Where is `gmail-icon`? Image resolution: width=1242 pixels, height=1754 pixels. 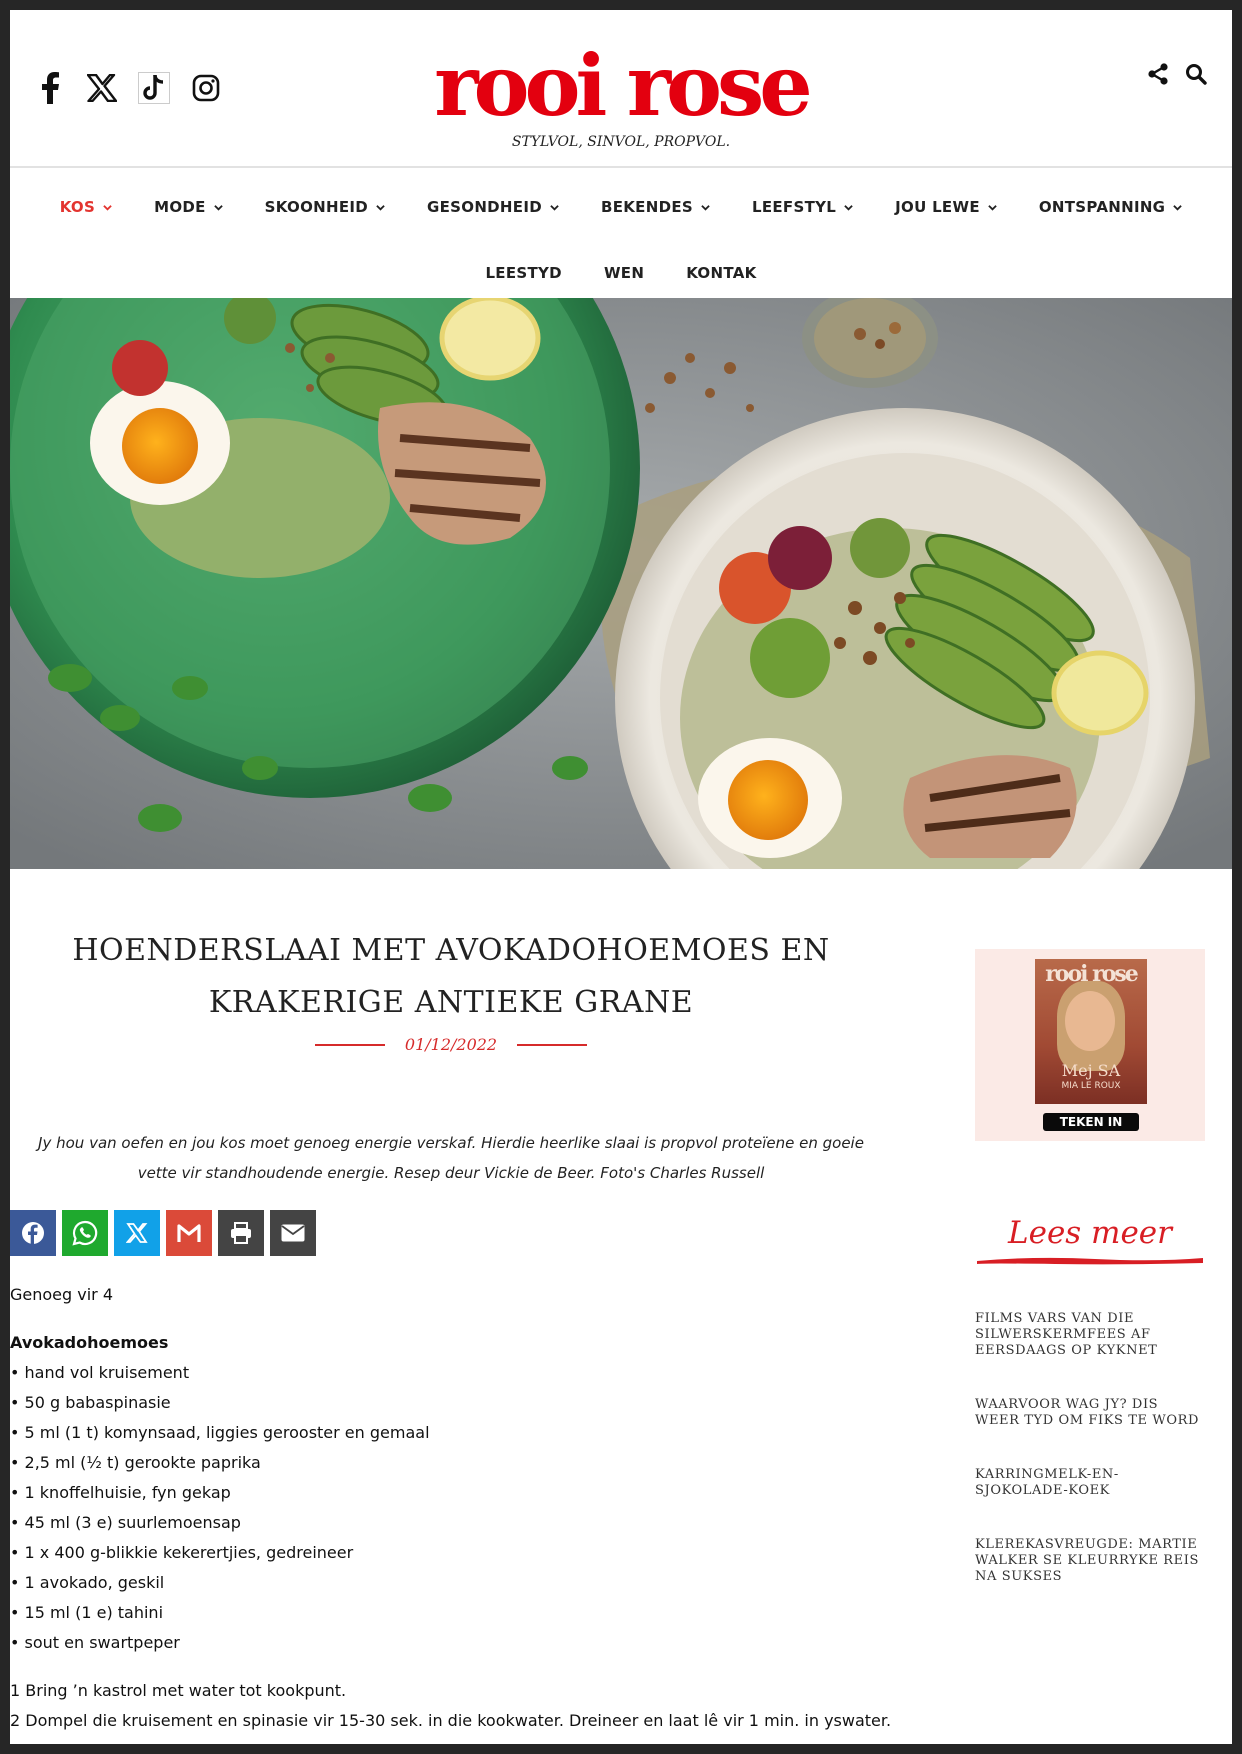 gmail-icon is located at coordinates (189, 1233).